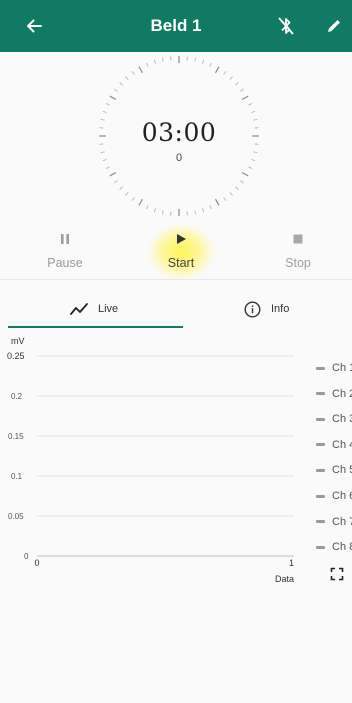 The width and height of the screenshot is (352, 703). What do you see at coordinates (280, 309) in the screenshot?
I see `tab-info-label: Info` at bounding box center [280, 309].